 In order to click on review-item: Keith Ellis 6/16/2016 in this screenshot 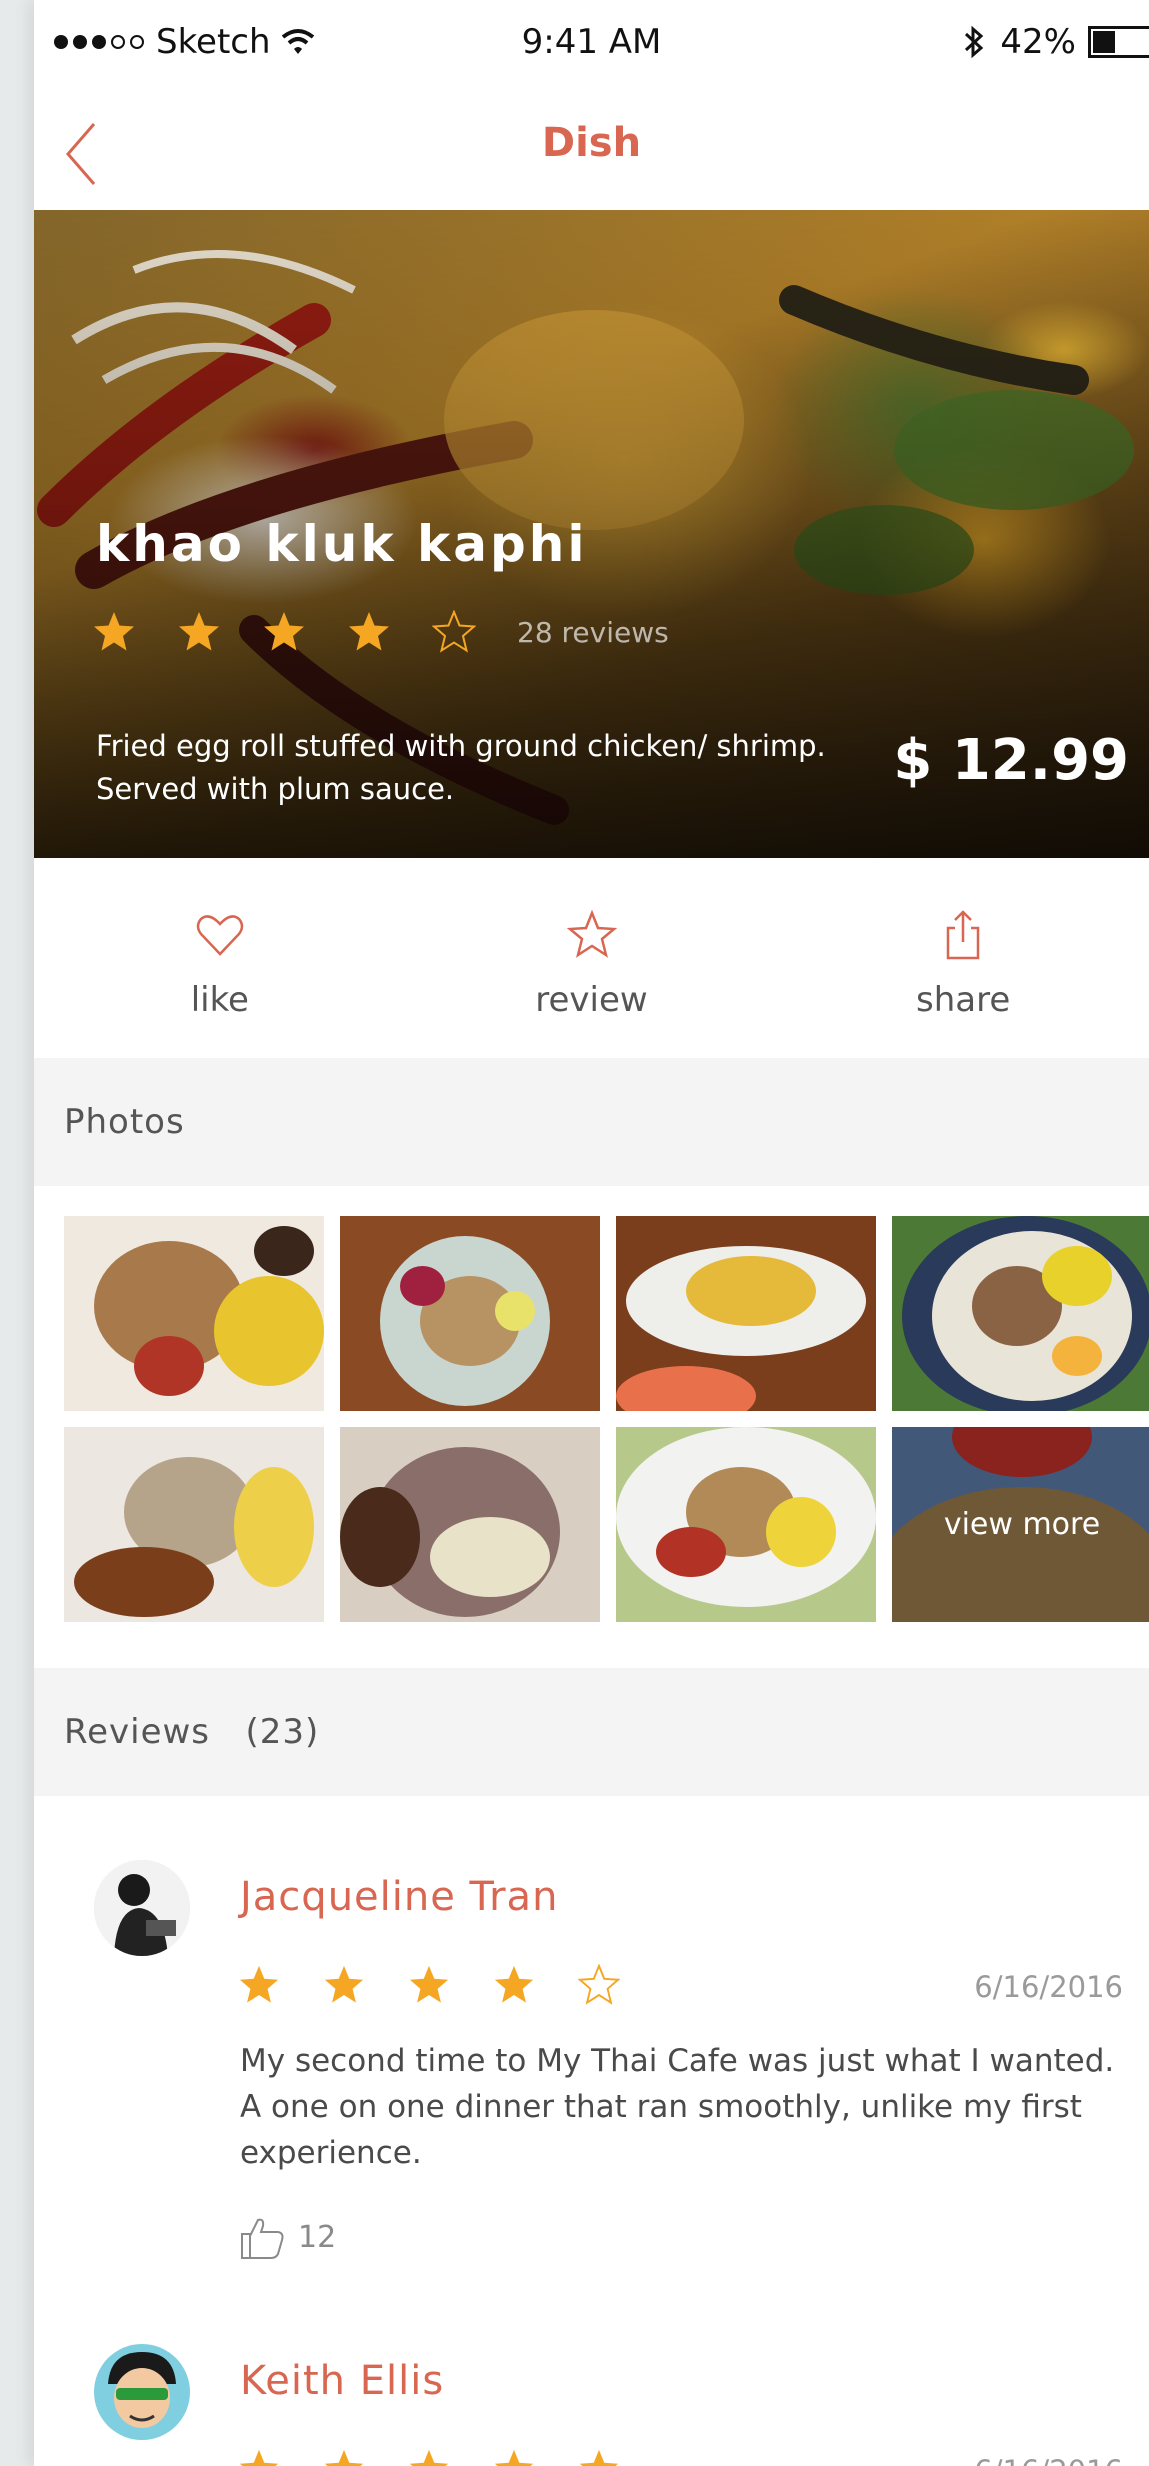, I will do `click(591, 2371)`.